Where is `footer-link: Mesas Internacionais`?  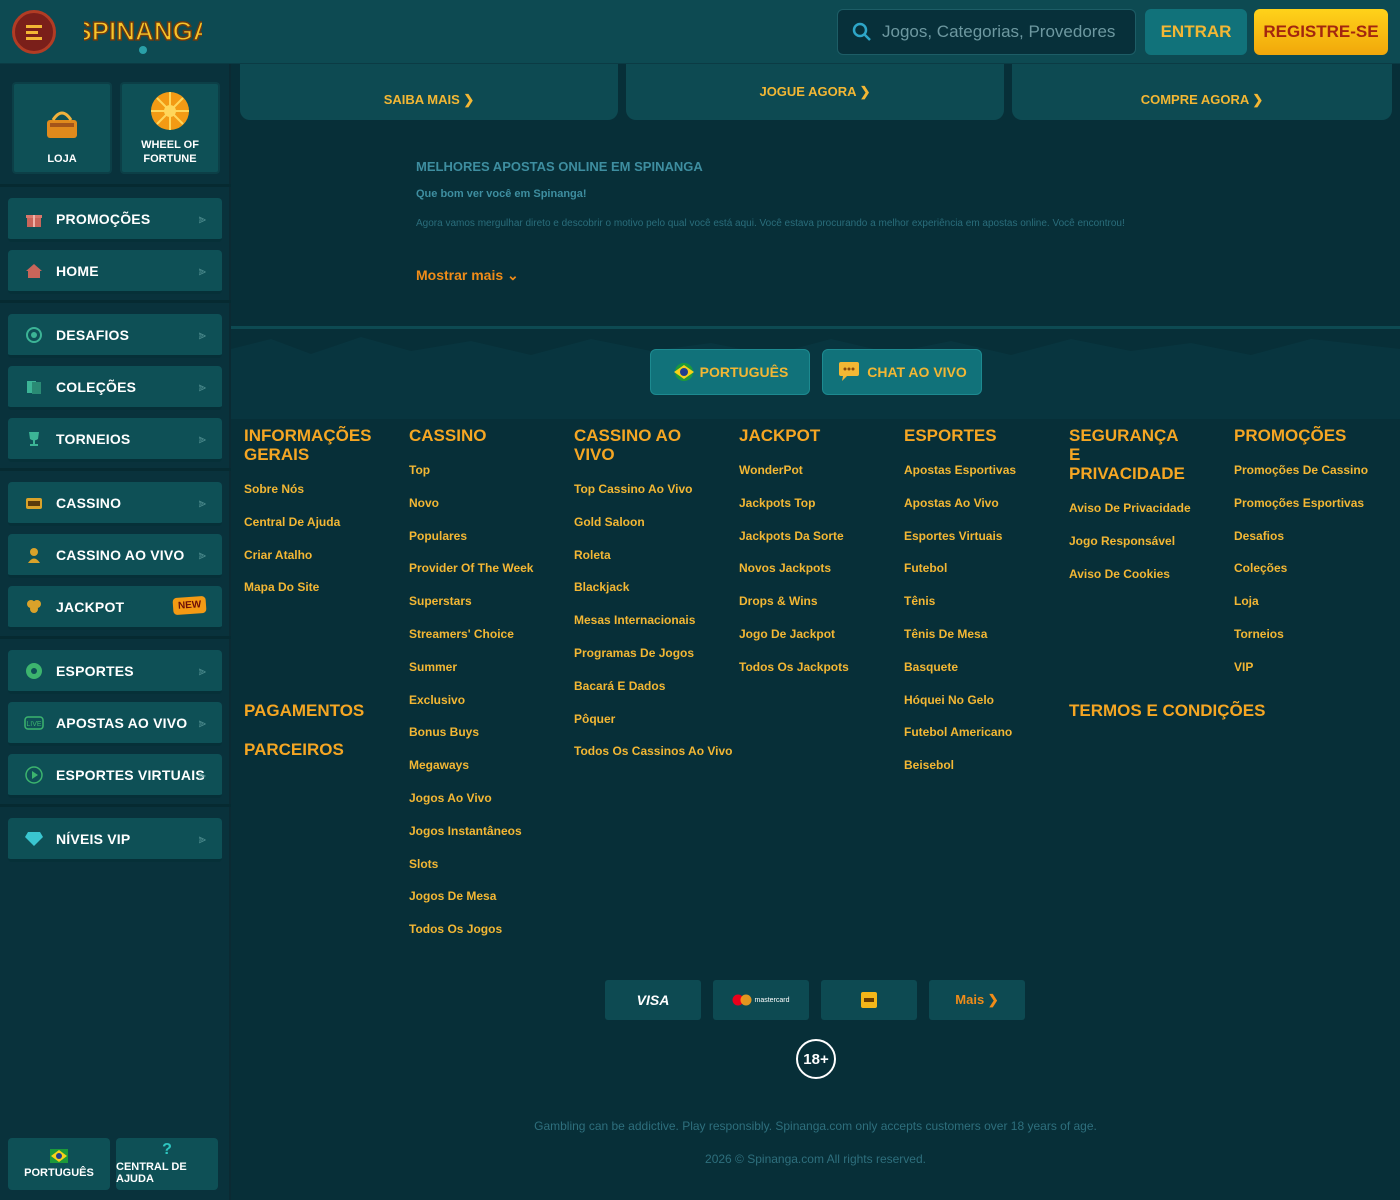
footer-link: Mesas Internacionais is located at coordinates (653, 629).